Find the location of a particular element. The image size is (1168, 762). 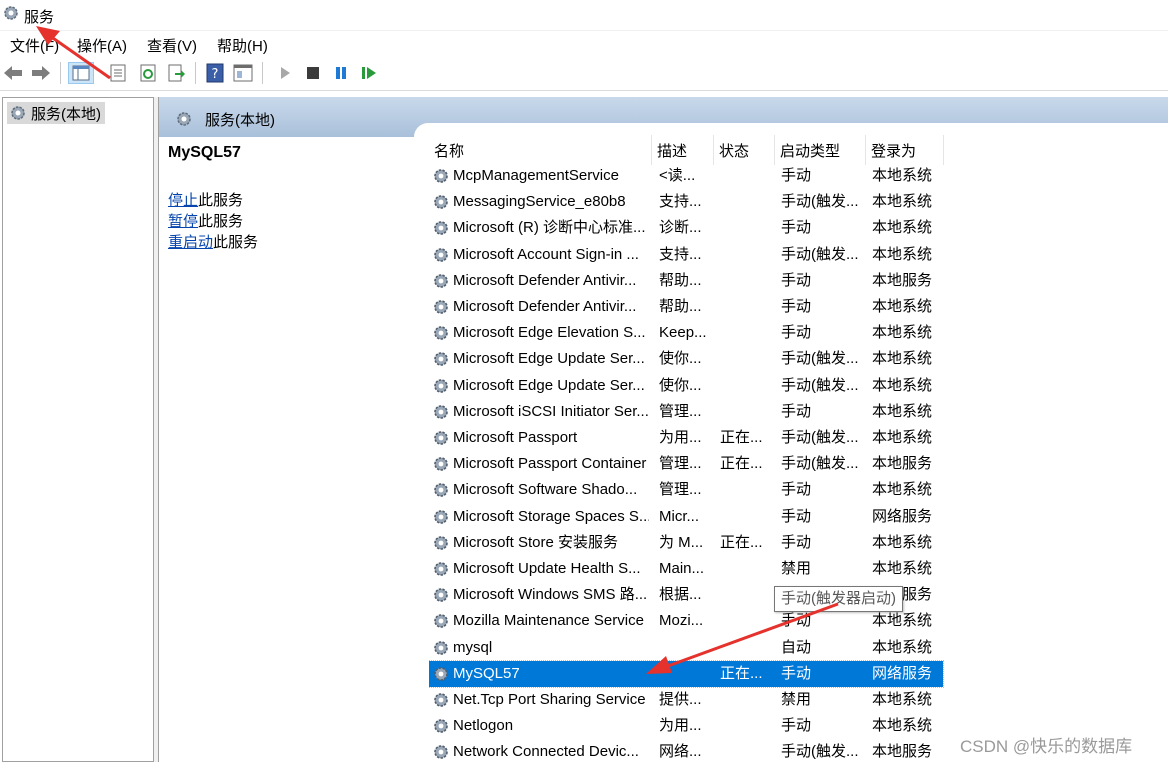

stop-service-link: 停止 is located at coordinates (183, 200).